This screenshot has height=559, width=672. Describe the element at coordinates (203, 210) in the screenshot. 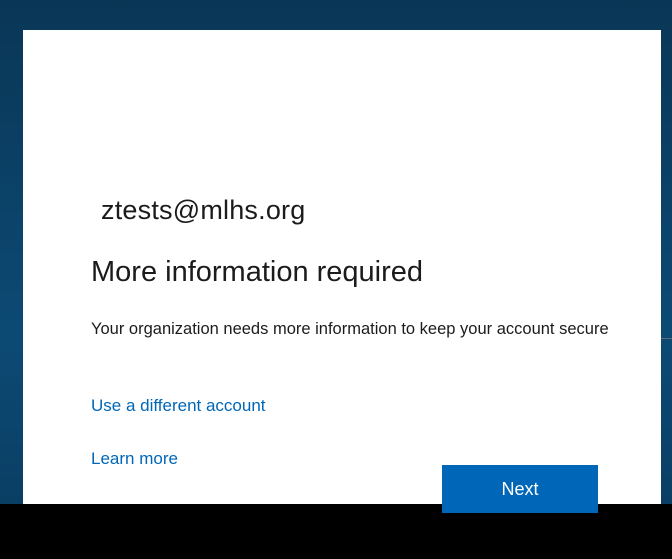

I see `account-email: ztests@mlhs.org` at that location.